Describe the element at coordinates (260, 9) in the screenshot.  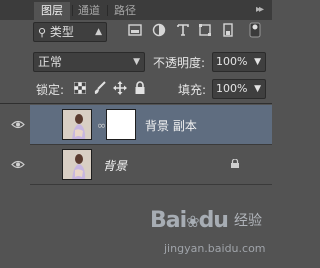
I see `collapse-panel-icon: ▸▸` at that location.